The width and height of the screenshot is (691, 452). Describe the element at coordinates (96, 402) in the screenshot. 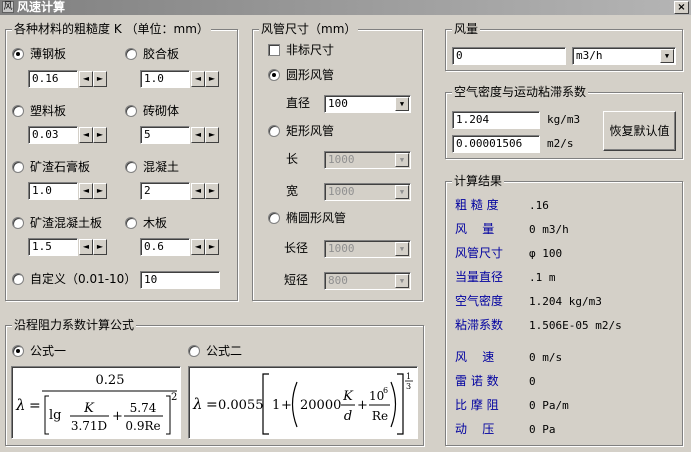

I see `formula-1-display: λ = 0.25 lg K 3.71D + 5.74 0.9Re 2` at that location.